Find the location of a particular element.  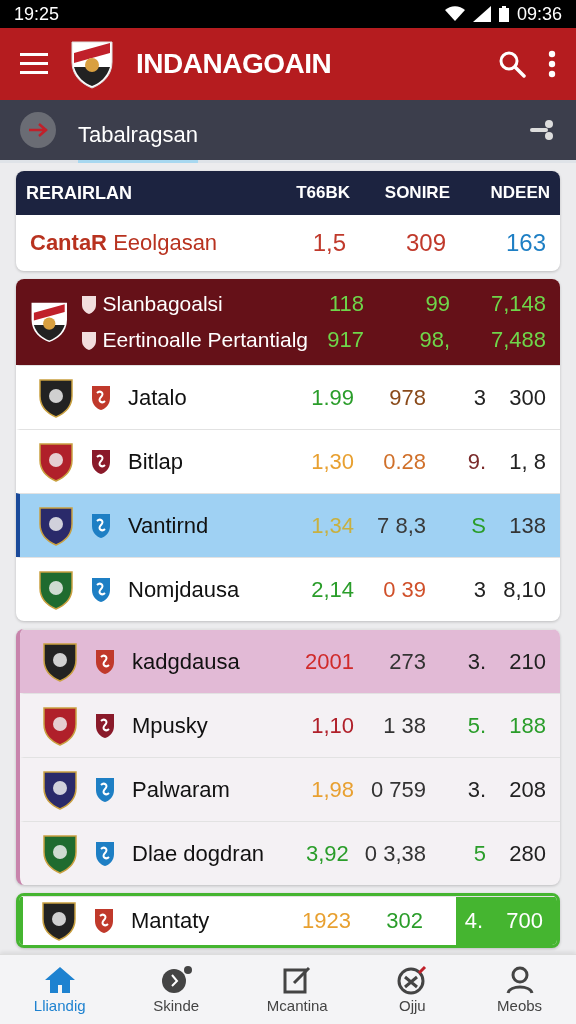

stat-value: 300 is located at coordinates (527, 397).